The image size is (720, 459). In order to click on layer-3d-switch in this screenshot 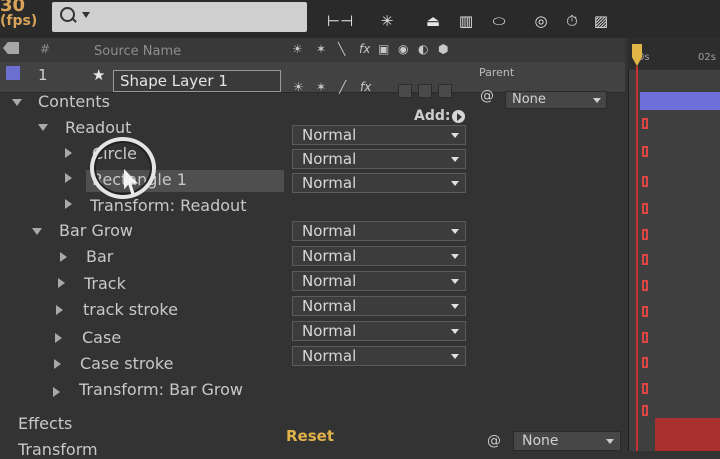, I will do `click(445, 91)`.